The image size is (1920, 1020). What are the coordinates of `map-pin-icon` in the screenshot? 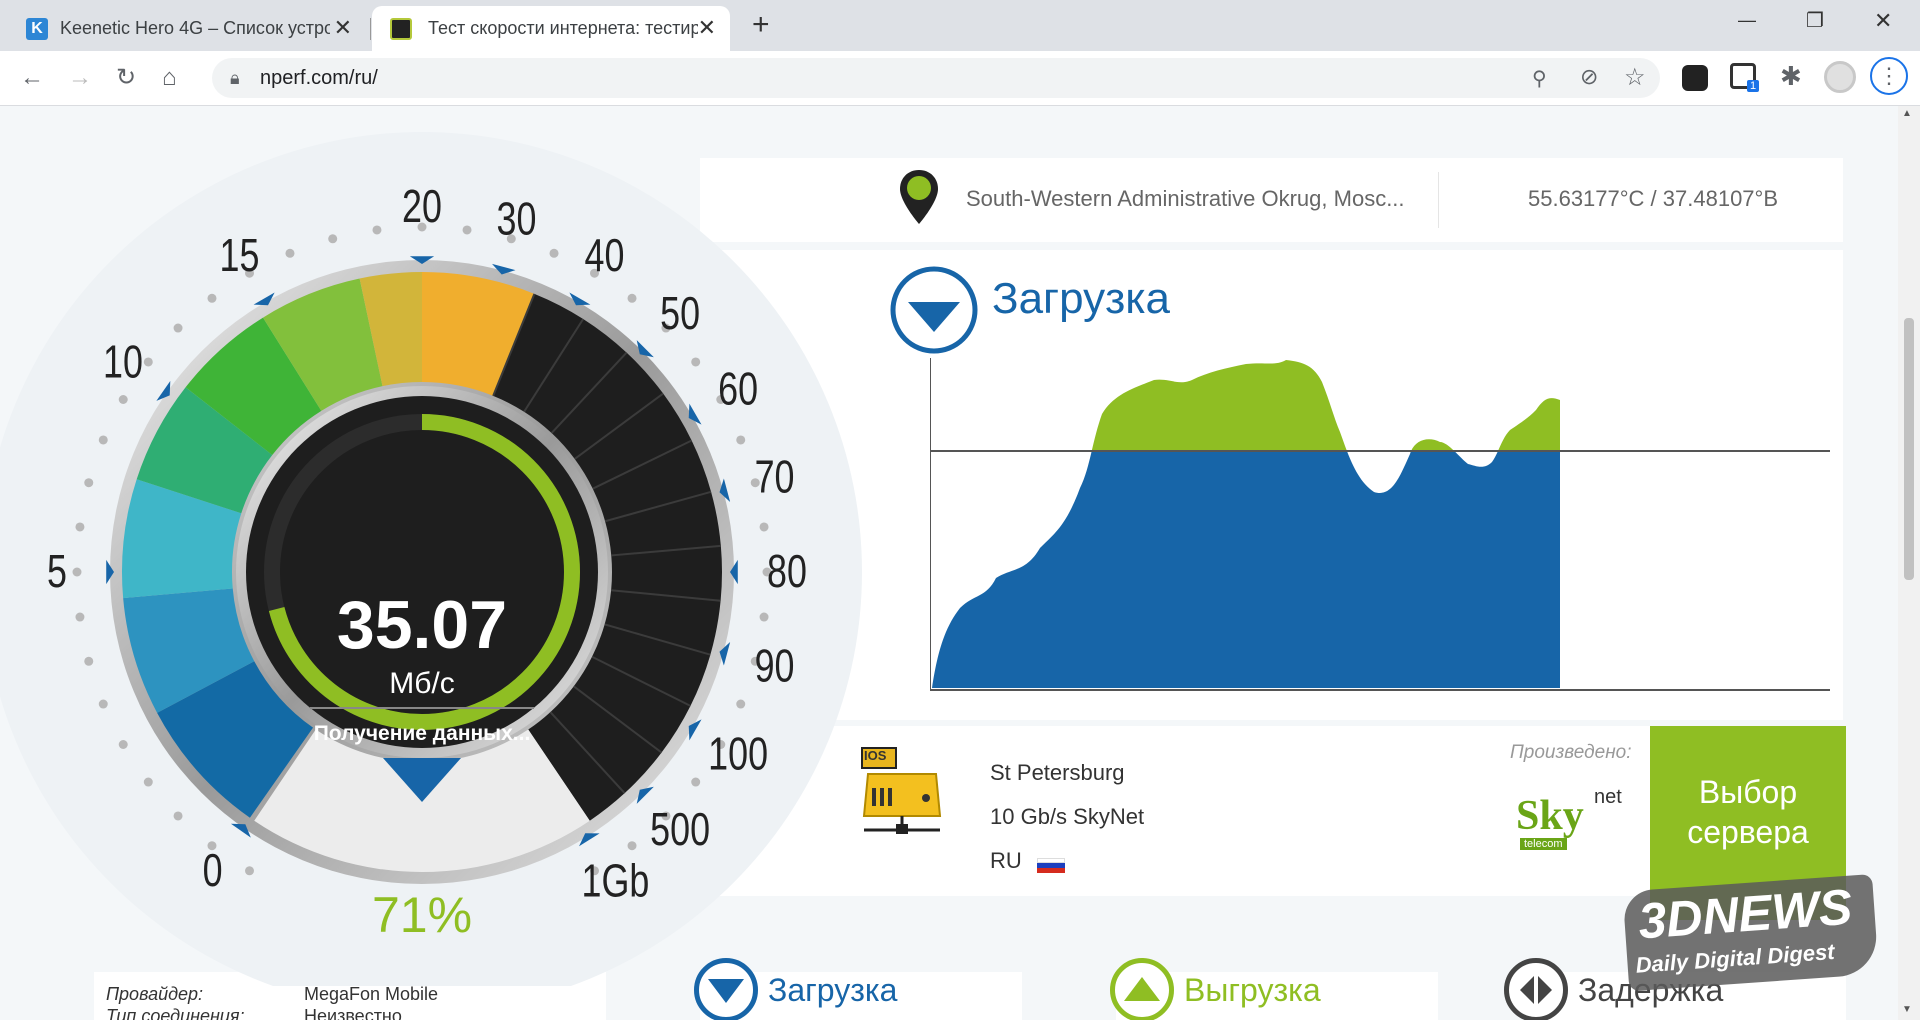 It's located at (919, 197).